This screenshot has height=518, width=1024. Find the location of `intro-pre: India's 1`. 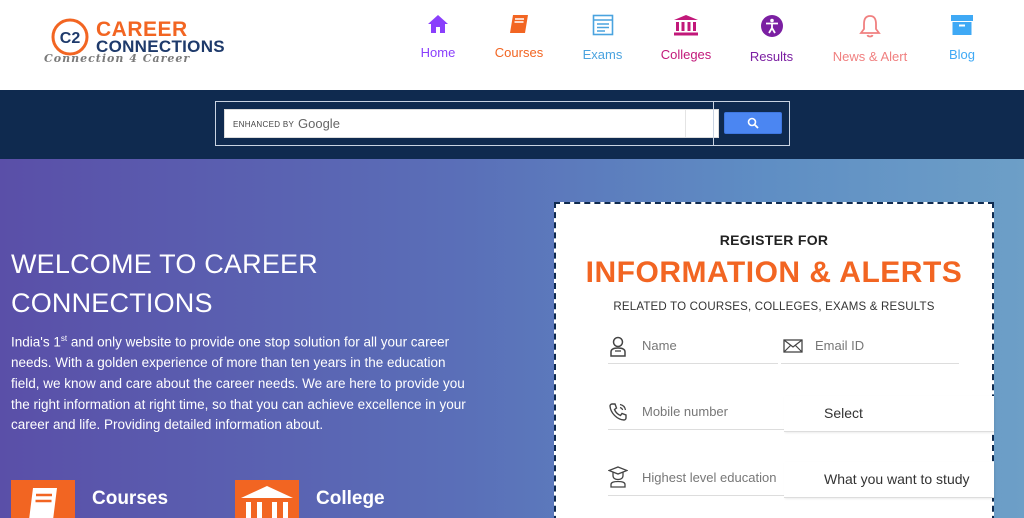

intro-pre: India's 1 is located at coordinates (36, 342).